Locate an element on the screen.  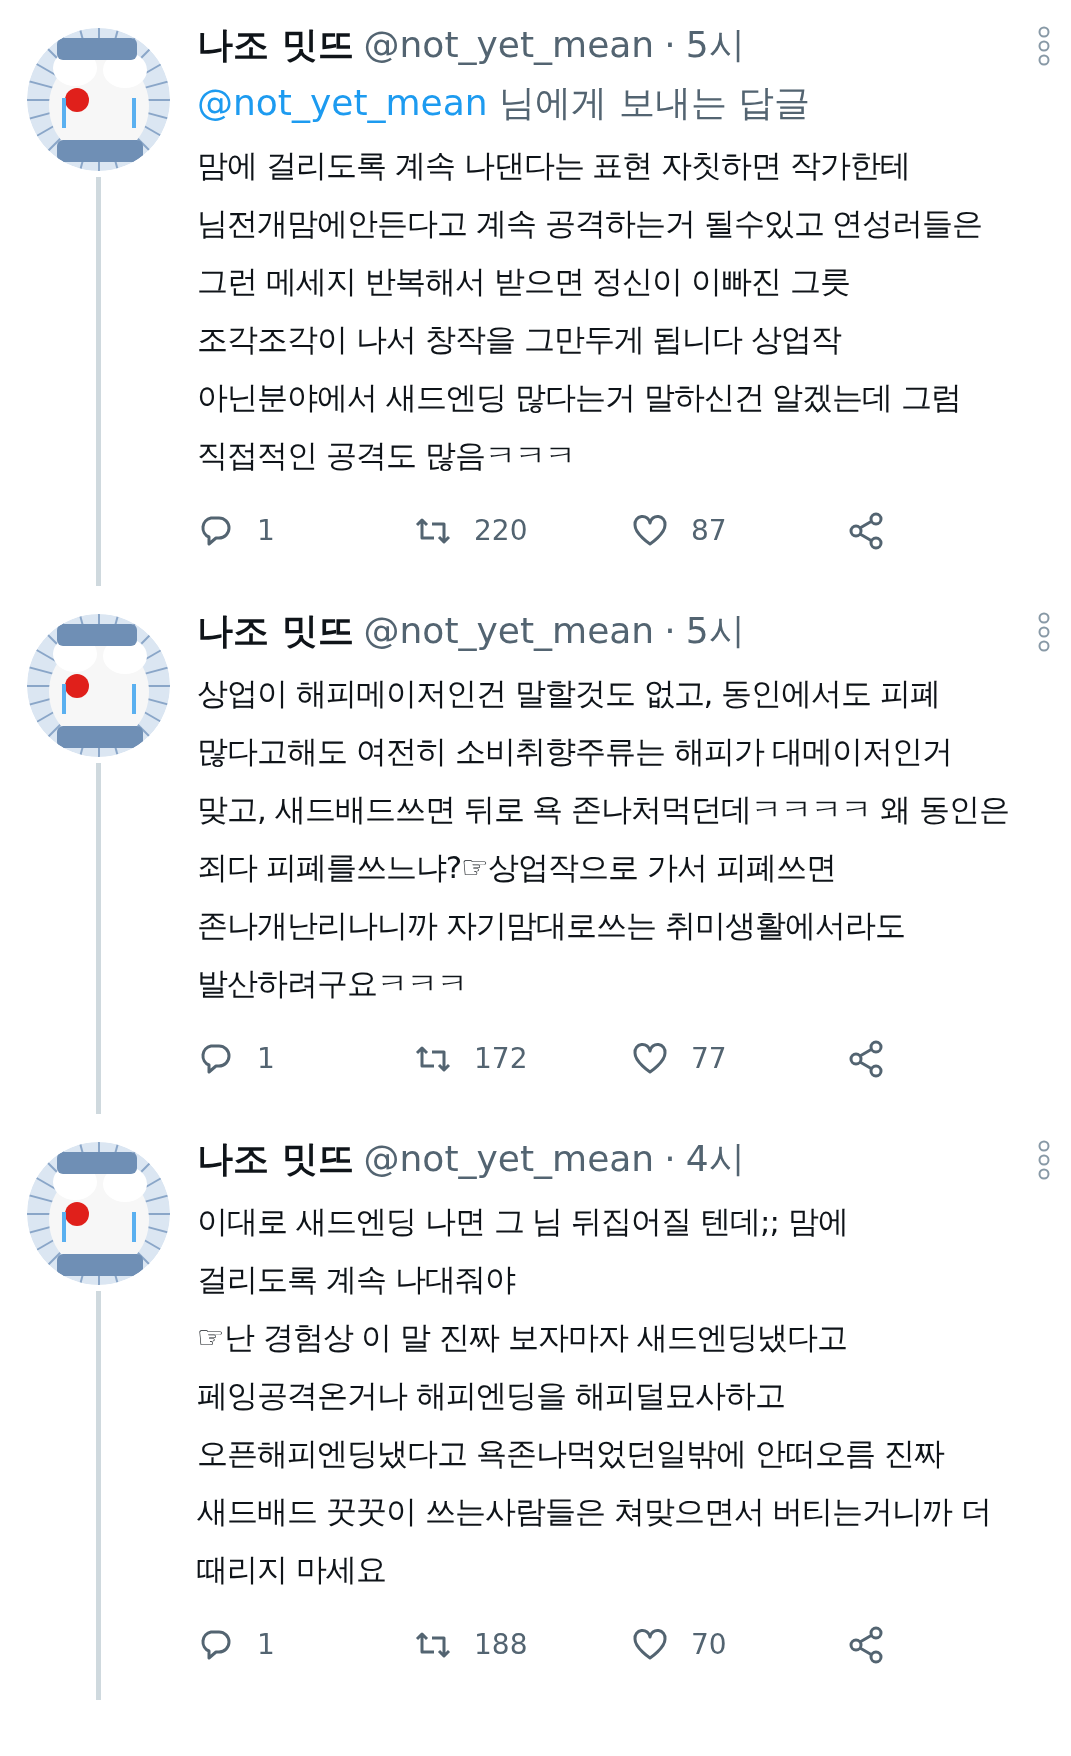
tweet-text: 상업이 해피메이저인건 말할것도 없고, 동인에서도 피폐 많다고해도 여전히 소비취향주류는 해피가 대메이저인거 맞고, 새드배드쓰면 뒤로 욕 존나처먹던데ㅋㅋㅋㅋ 왜 동인은 죄다 피폐를쓰느냐?☞상업작으로 가서 피폐쓰면 존나개난리나니까 자기맘대로쓰는 취미생활에서라도 발산하려구요ㅋㅋㅋ is located at coordinates (603, 838).